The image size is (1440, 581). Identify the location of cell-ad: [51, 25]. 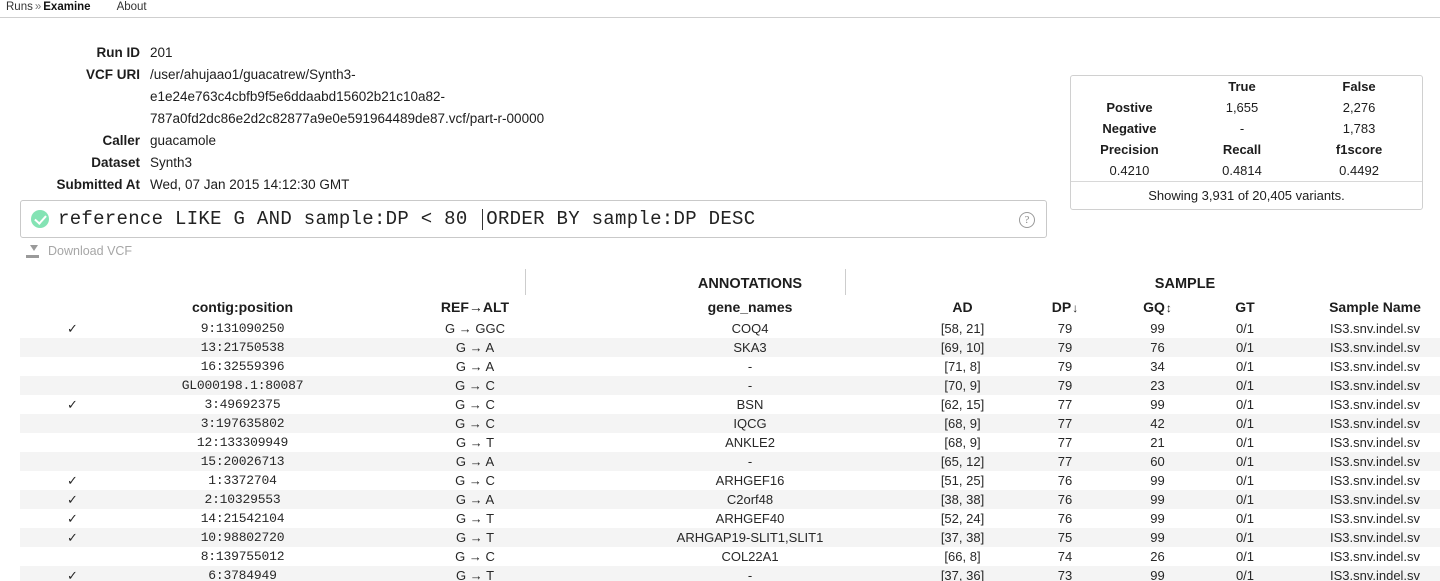
(962, 480).